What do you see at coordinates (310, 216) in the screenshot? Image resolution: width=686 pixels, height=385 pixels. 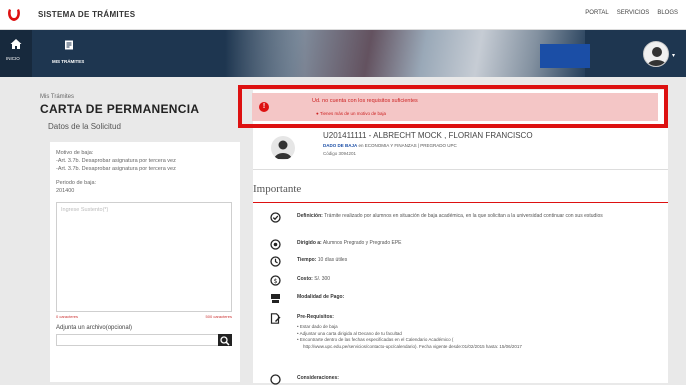 I see `definicion-label: Definición:` at bounding box center [310, 216].